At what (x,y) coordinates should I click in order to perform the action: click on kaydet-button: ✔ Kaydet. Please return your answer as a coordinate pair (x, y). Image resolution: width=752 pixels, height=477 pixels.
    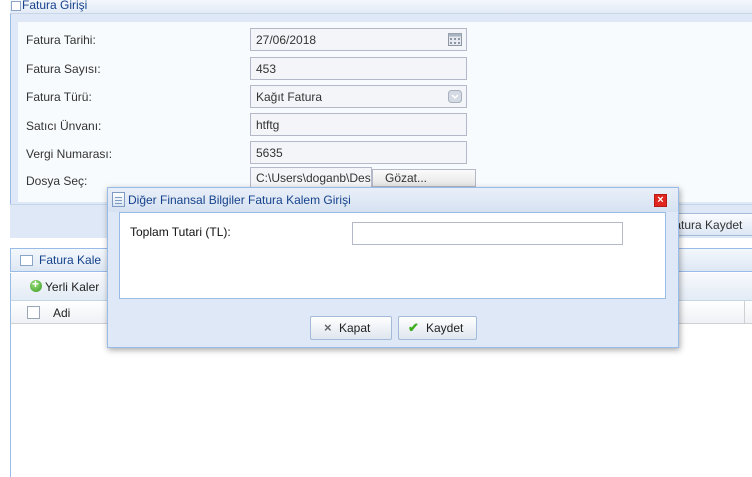
    Looking at the image, I should click on (437, 328).